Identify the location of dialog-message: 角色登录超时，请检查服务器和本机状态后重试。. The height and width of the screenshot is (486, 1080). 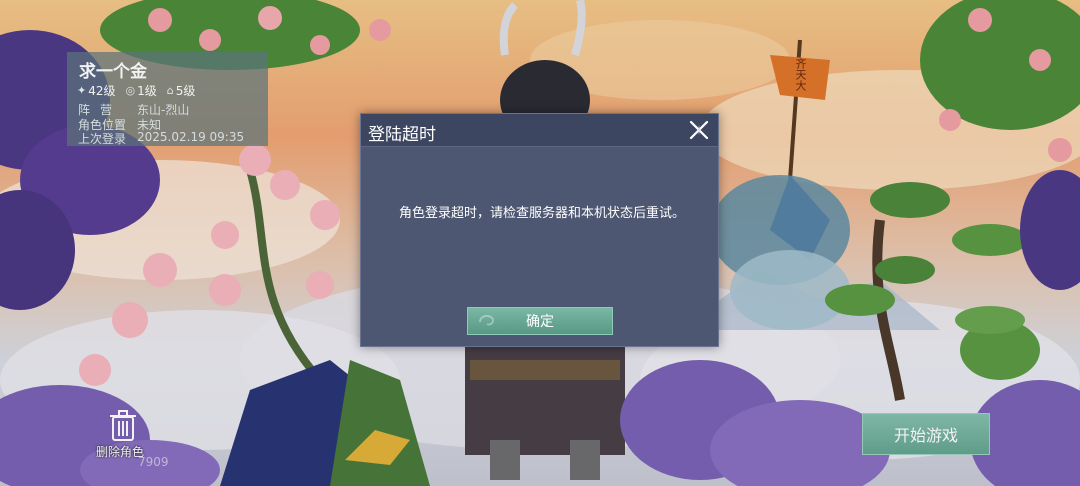
(542, 213).